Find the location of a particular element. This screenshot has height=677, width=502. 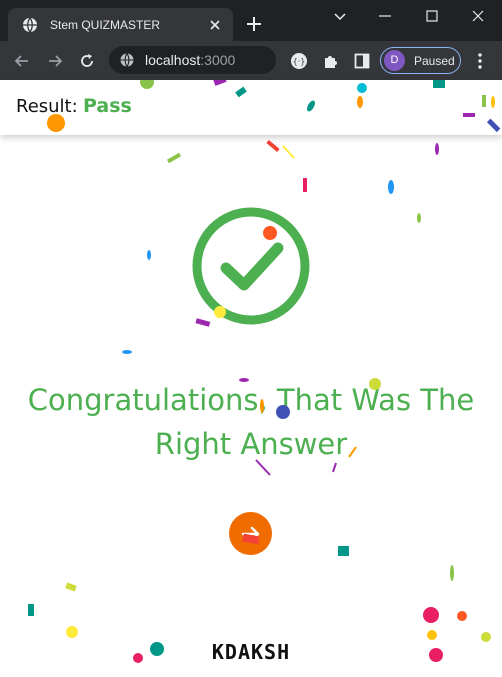

globe-icon is located at coordinates (30, 24).